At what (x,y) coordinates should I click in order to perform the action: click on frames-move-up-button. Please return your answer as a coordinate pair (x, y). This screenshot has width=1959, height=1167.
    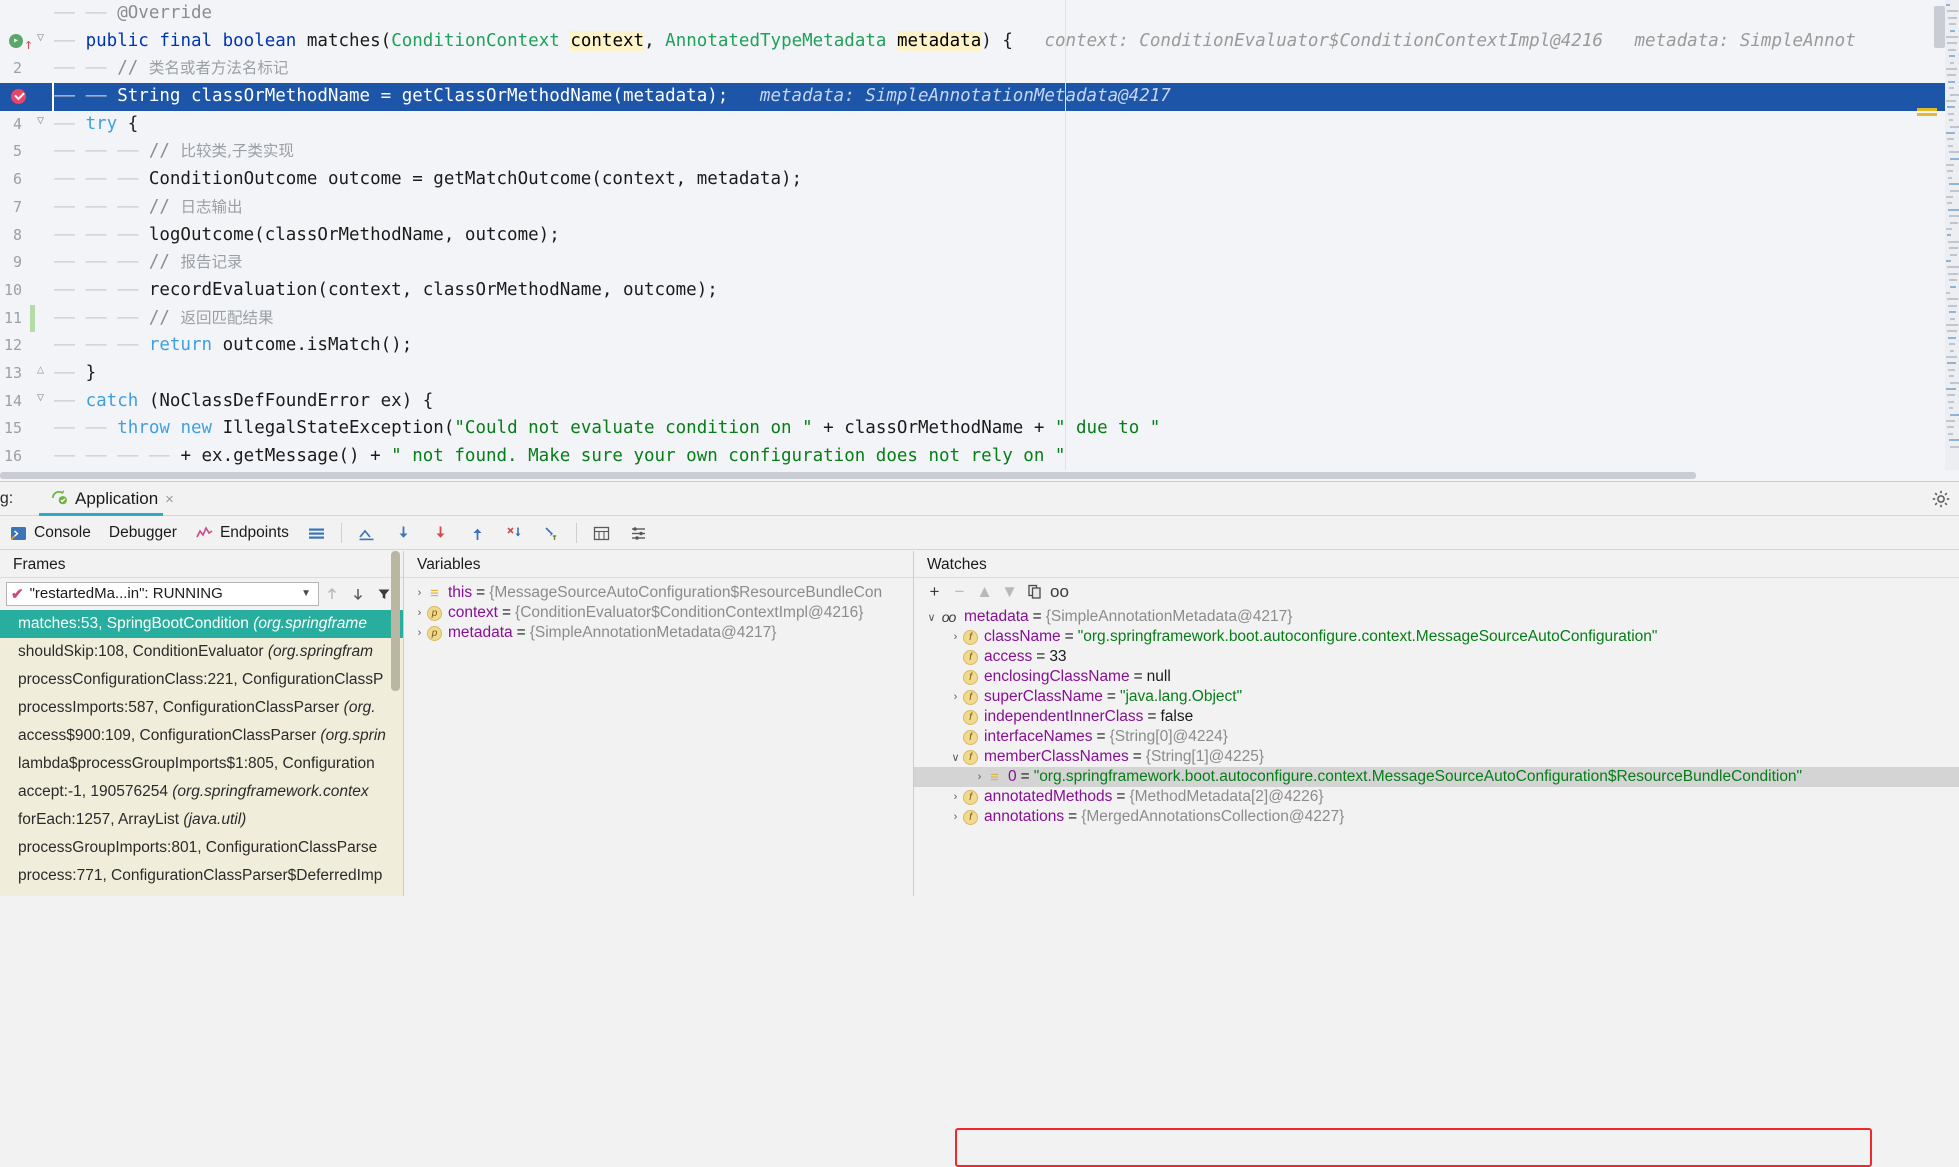
    Looking at the image, I should click on (332, 594).